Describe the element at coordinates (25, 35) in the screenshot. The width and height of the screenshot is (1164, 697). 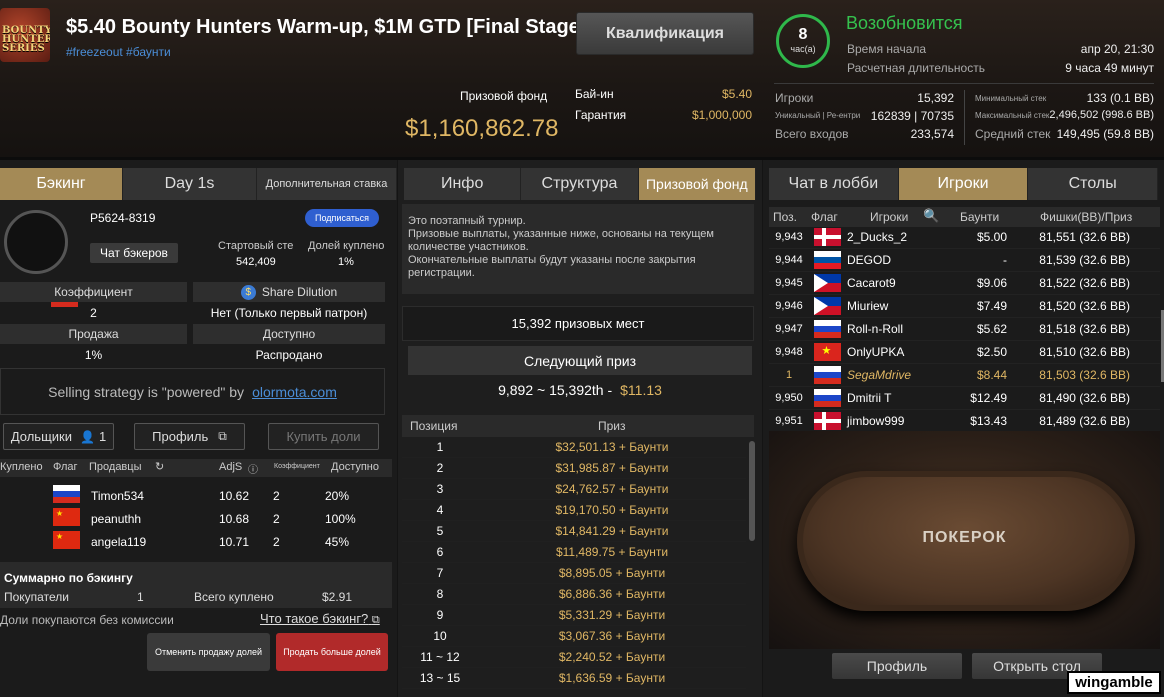
I see `tournament-logo: BOUNTY HUNTERS SERIES` at that location.